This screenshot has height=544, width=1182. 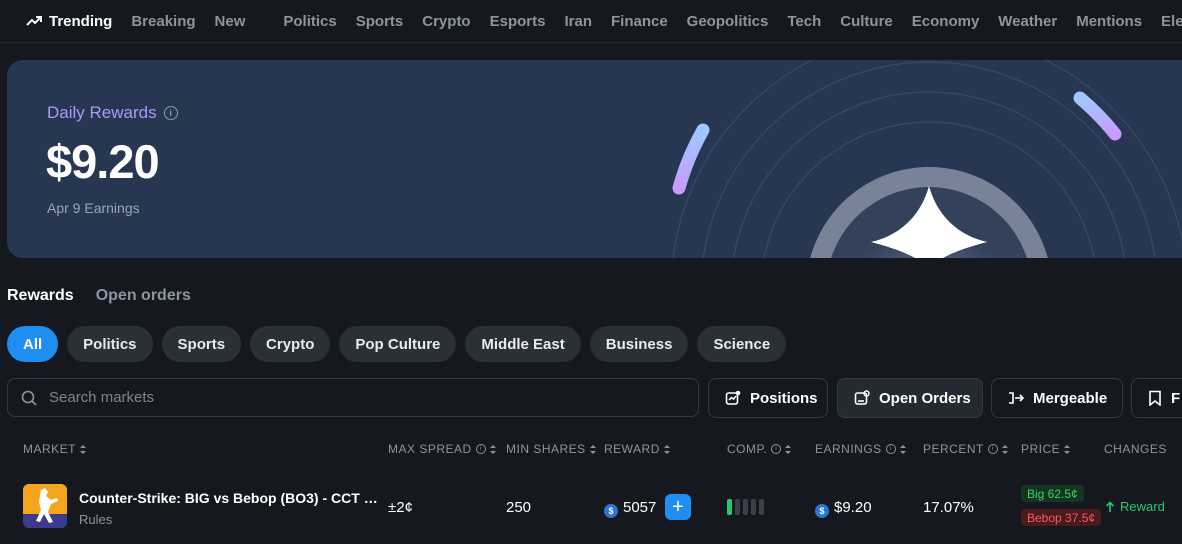 I want to click on nav-politics: Politics, so click(x=309, y=21).